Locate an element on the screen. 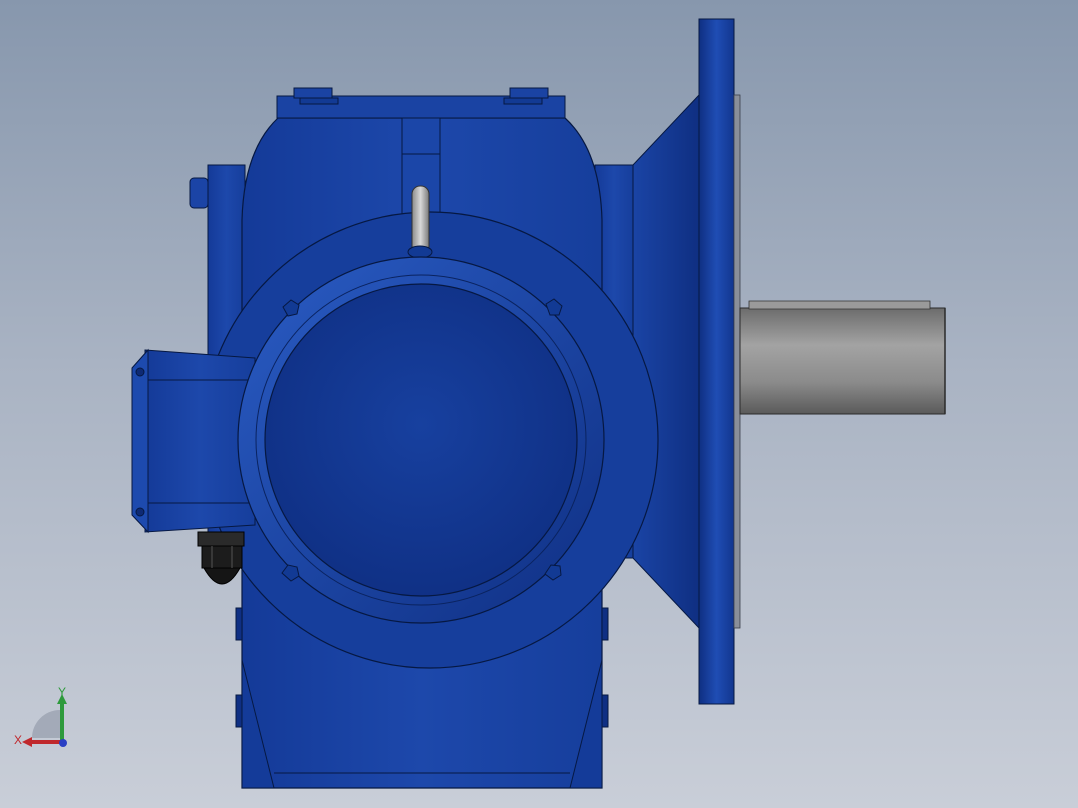 The height and width of the screenshot is (808, 1078). orientation-triad: X Y is located at coordinates (40, 716).